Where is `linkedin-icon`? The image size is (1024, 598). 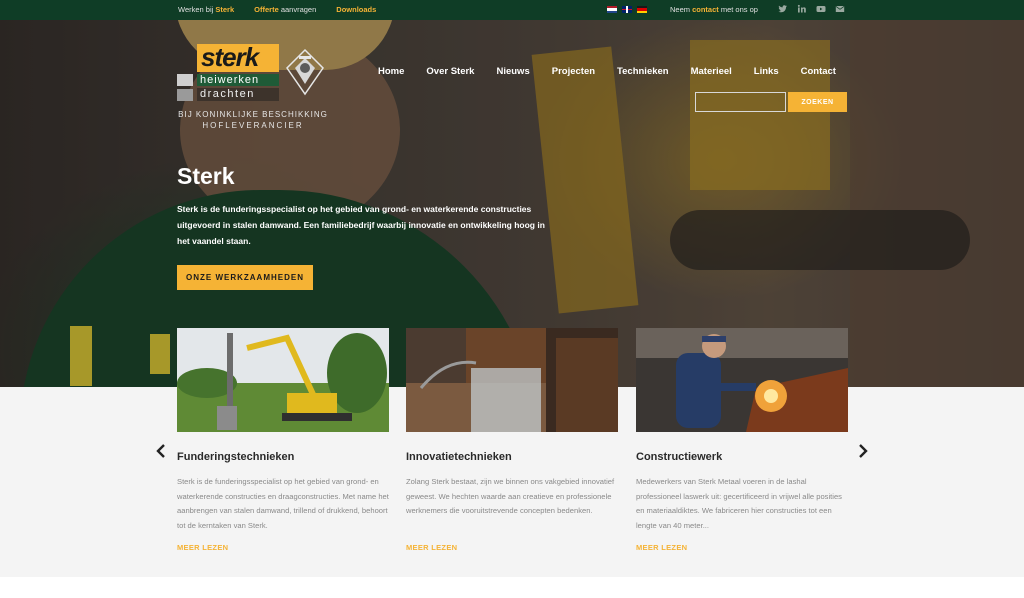
linkedin-icon is located at coordinates (802, 9).